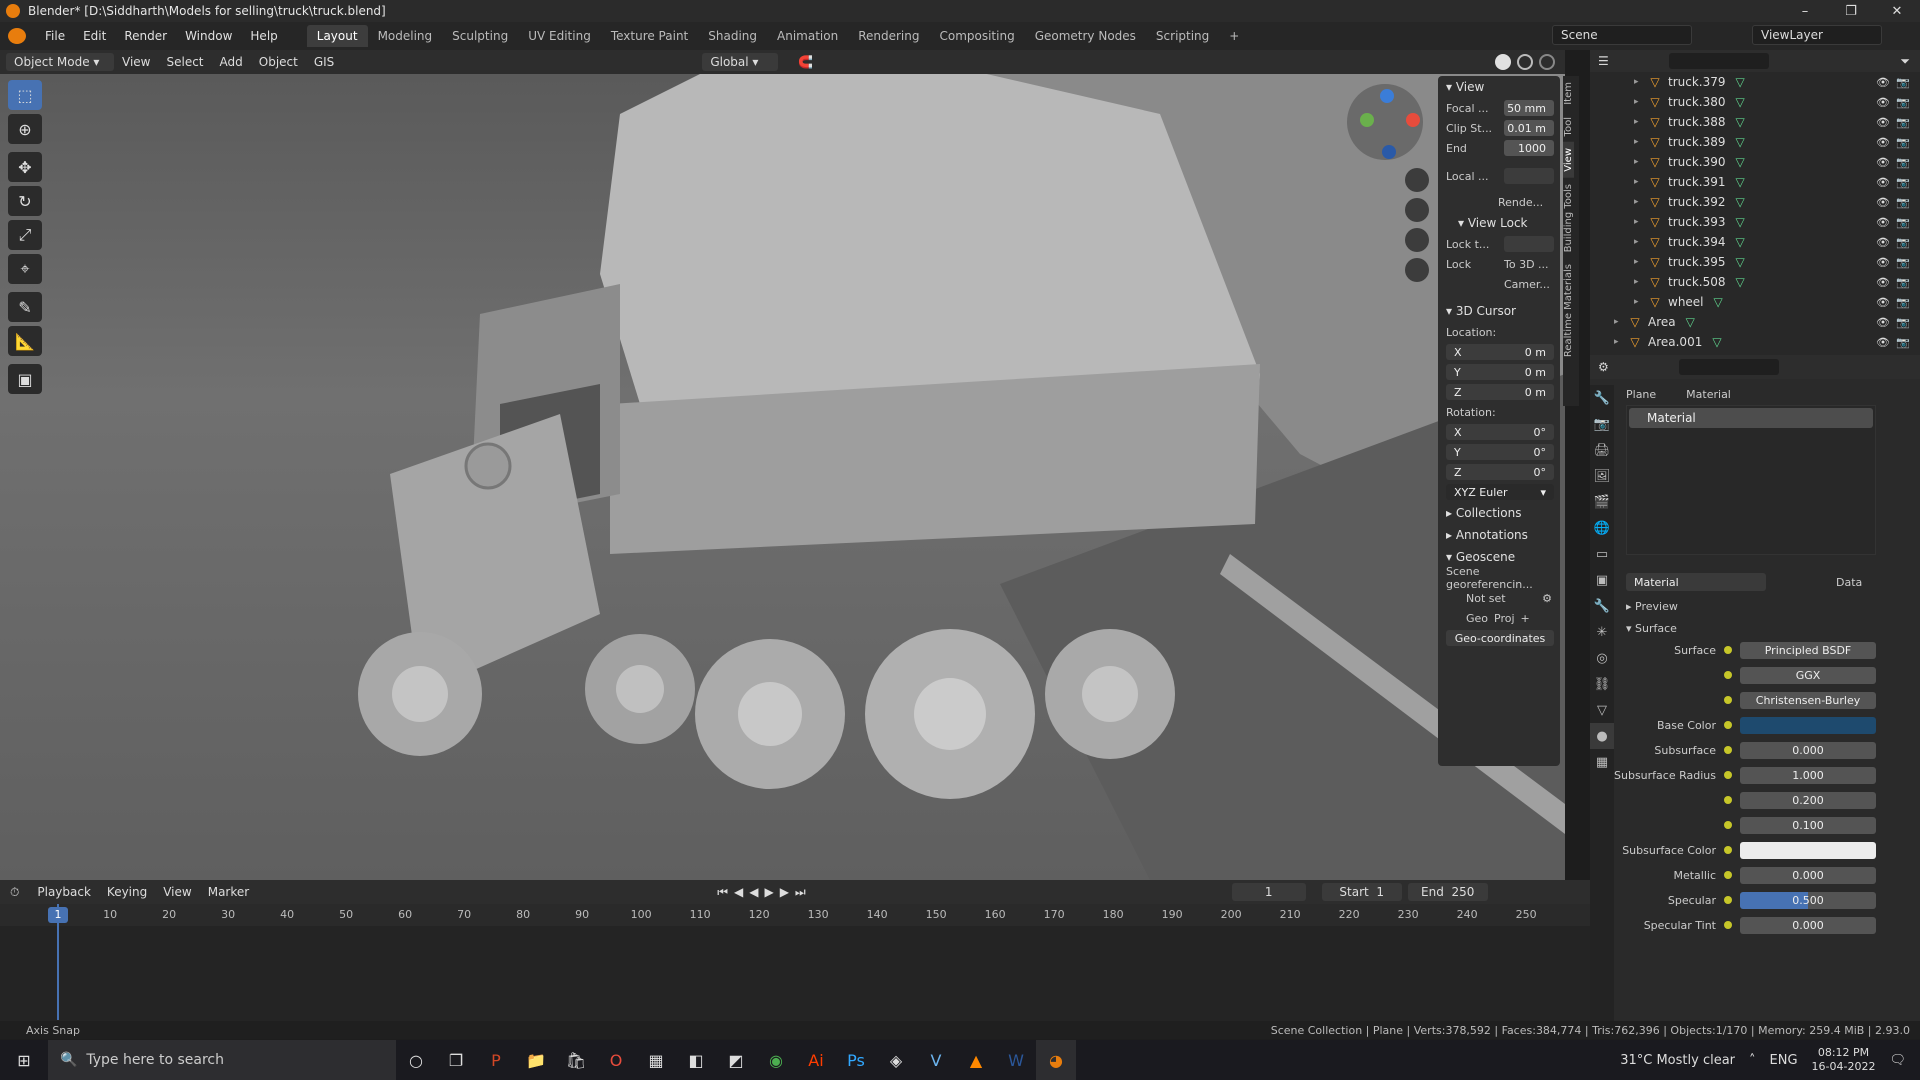  Describe the element at coordinates (1499, 87) in the screenshot. I see `view-panel-header: ▾ View` at that location.